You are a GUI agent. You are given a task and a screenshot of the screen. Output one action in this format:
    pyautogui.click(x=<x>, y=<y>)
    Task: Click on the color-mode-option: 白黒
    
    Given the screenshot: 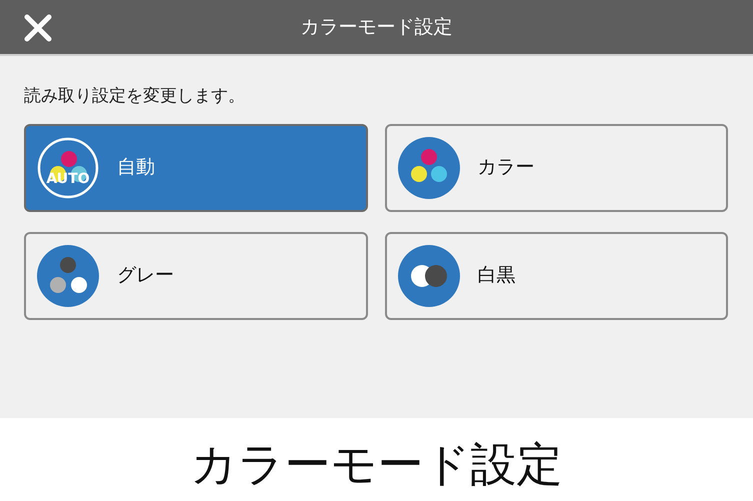 What is the action you would take?
    pyautogui.click(x=556, y=276)
    